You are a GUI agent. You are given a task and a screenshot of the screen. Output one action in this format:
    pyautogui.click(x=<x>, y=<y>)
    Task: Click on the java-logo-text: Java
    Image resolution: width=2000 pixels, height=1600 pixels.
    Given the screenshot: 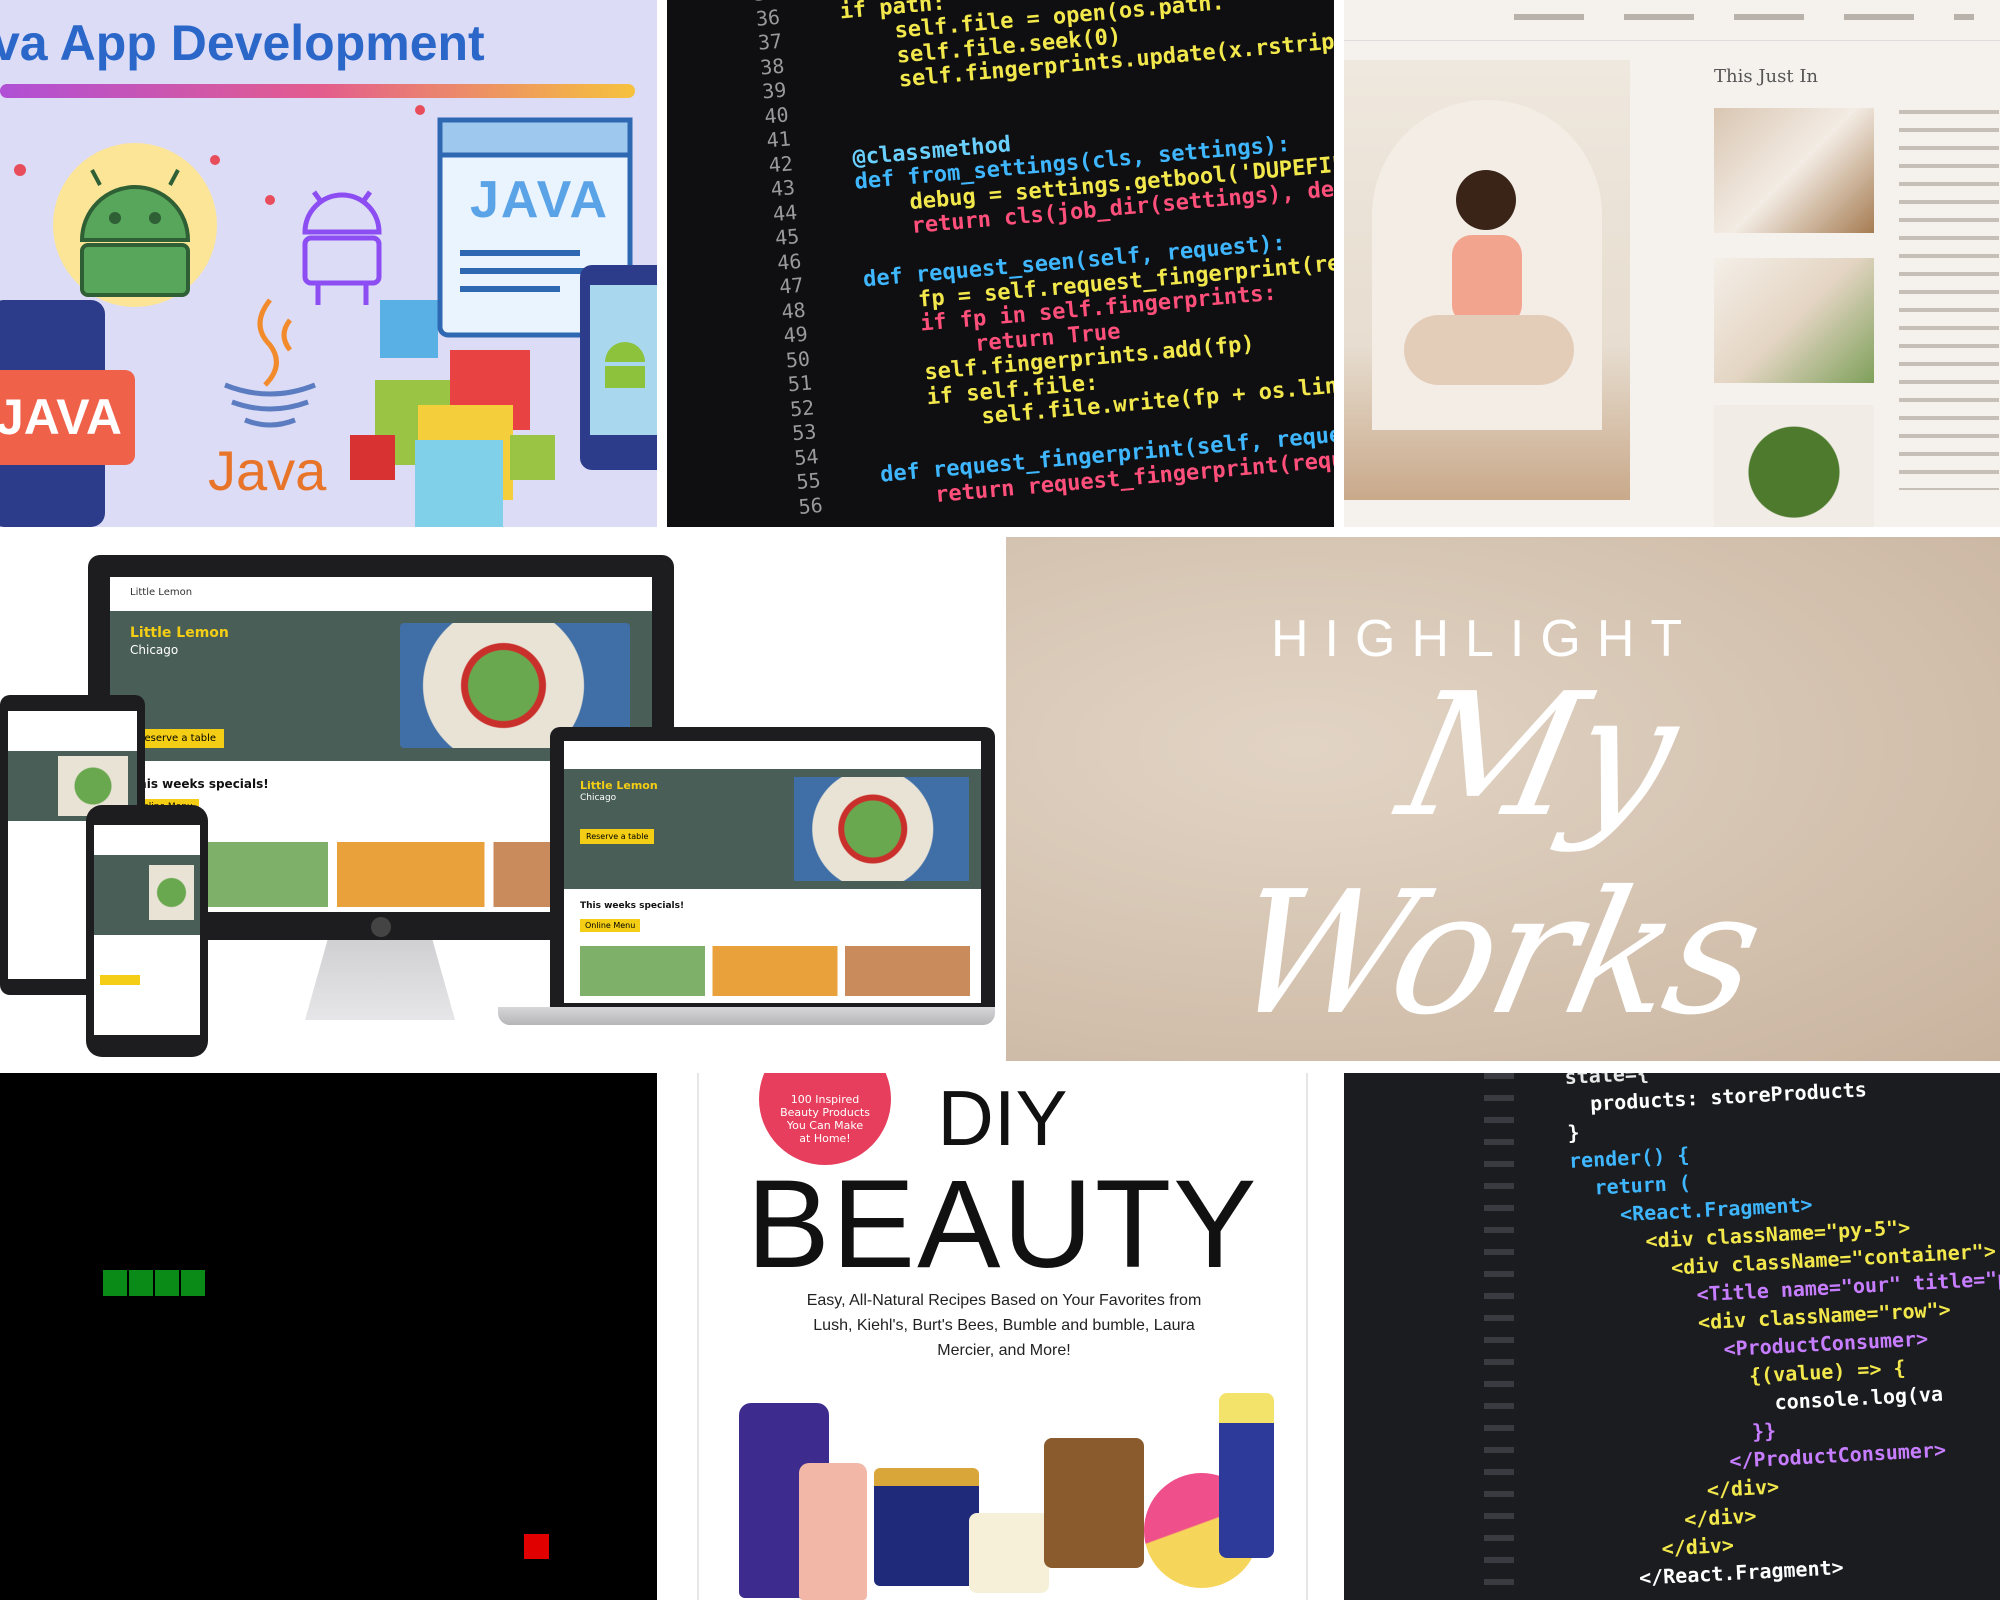 What is the action you would take?
    pyautogui.click(x=267, y=470)
    